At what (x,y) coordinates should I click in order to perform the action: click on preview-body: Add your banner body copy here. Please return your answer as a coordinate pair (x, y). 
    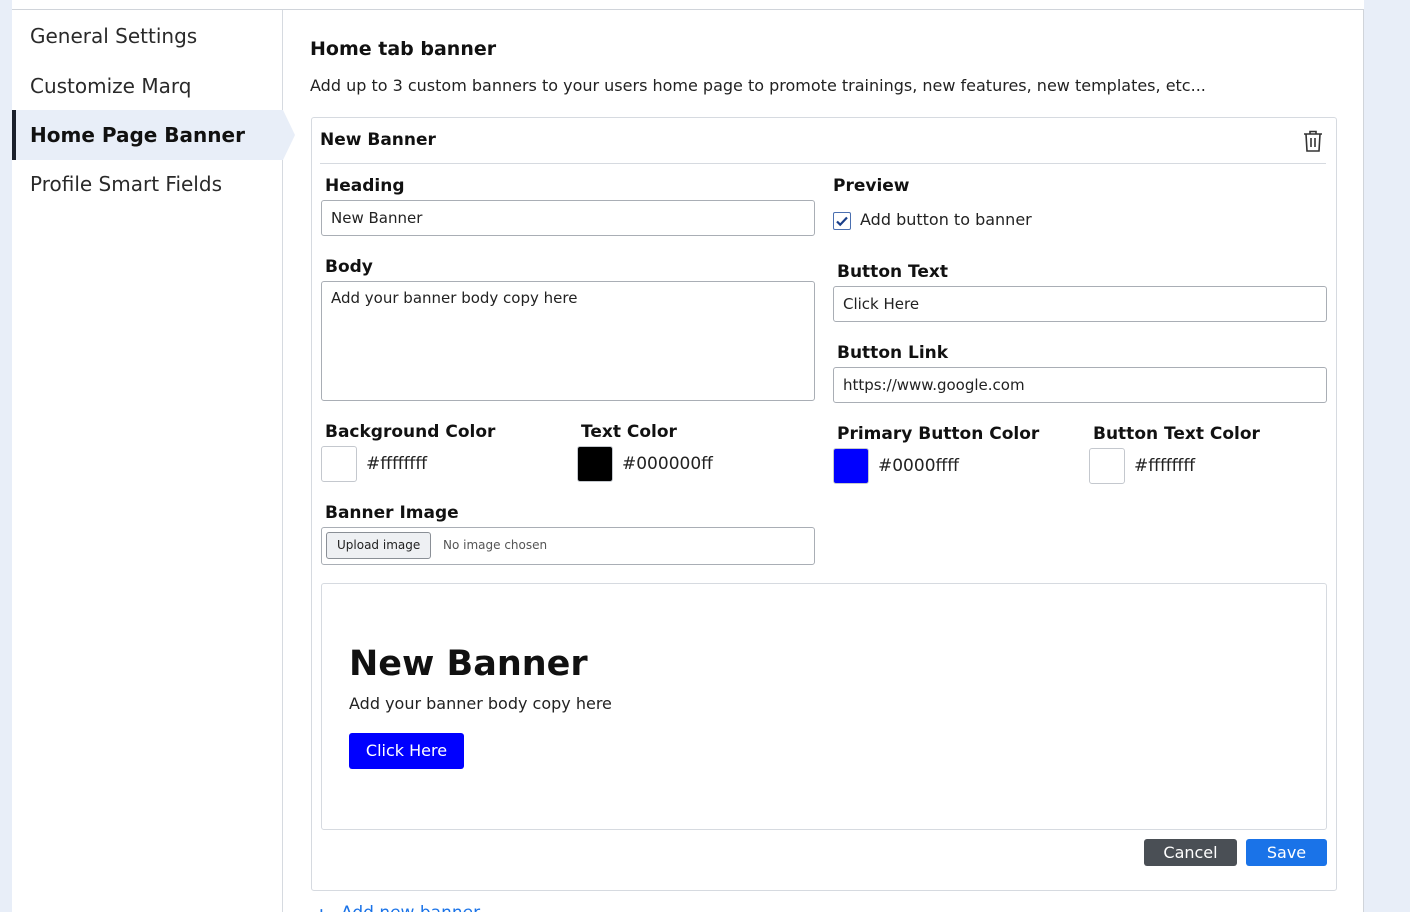
    Looking at the image, I should click on (480, 703).